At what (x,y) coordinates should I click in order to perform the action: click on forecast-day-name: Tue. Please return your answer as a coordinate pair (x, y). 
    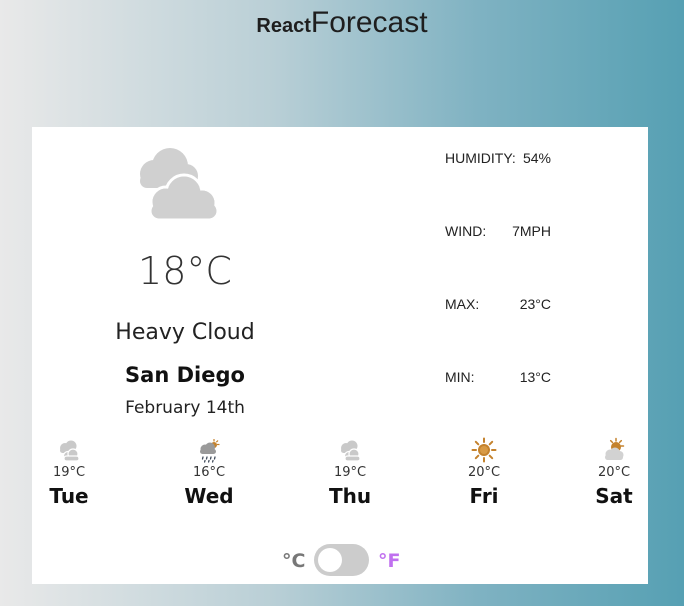
    Looking at the image, I should click on (69, 496).